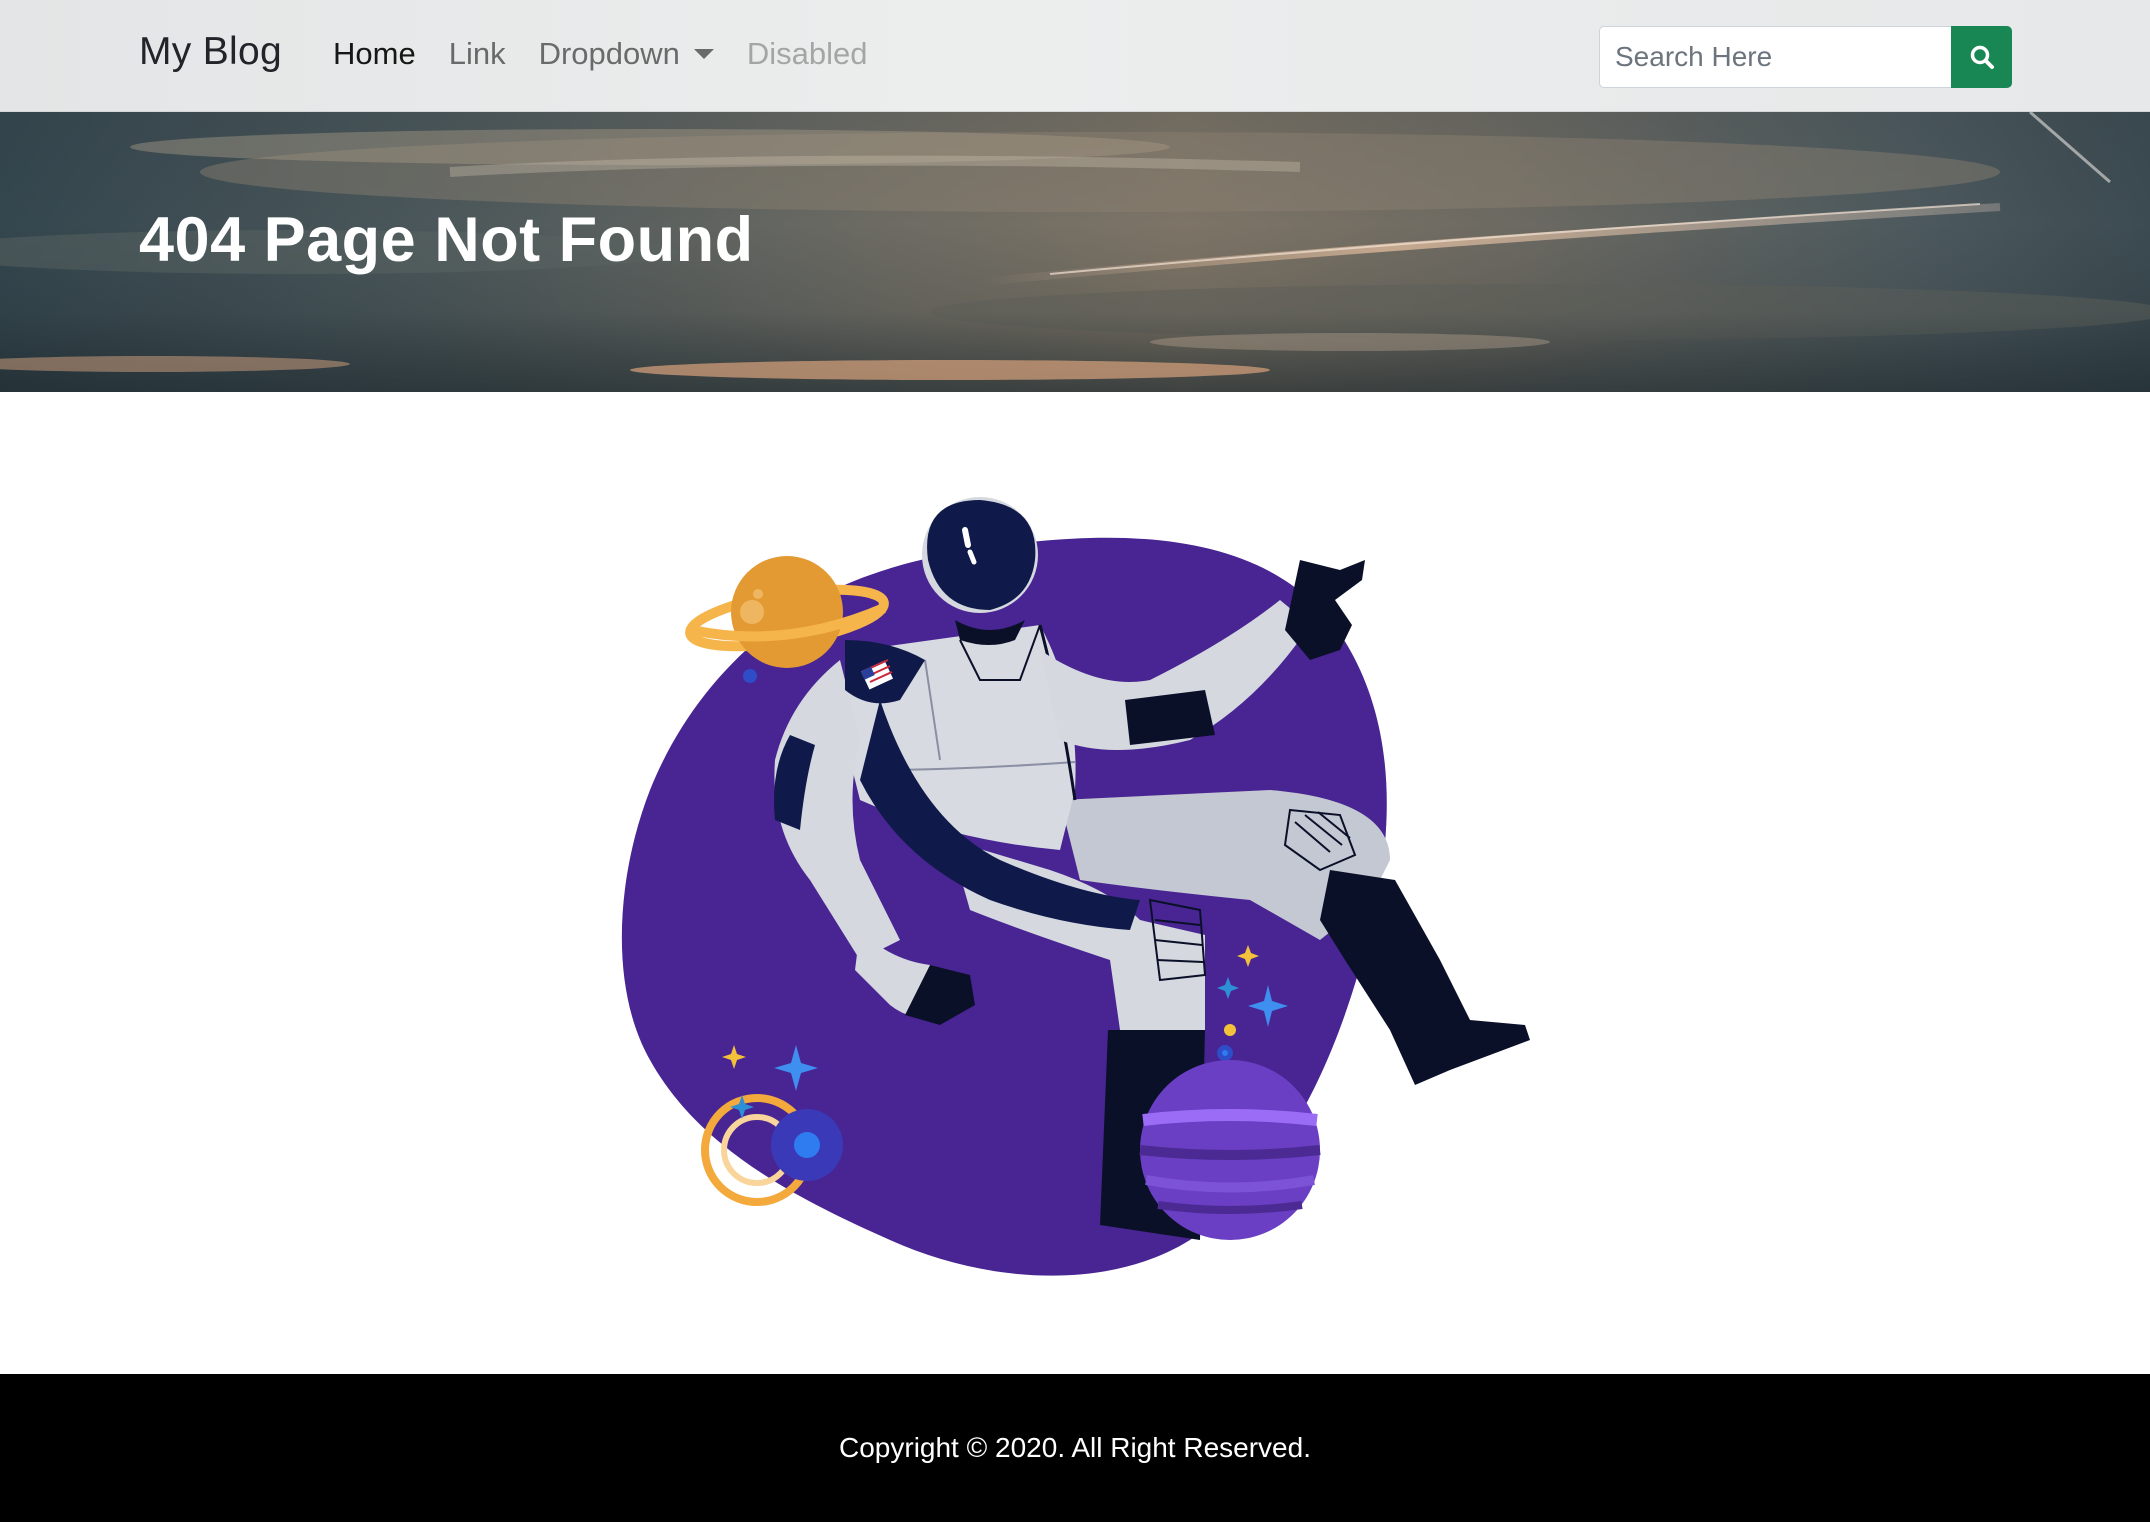 Image resolution: width=2150 pixels, height=1522 pixels. What do you see at coordinates (477, 54) in the screenshot?
I see `nav-link-link: Link` at bounding box center [477, 54].